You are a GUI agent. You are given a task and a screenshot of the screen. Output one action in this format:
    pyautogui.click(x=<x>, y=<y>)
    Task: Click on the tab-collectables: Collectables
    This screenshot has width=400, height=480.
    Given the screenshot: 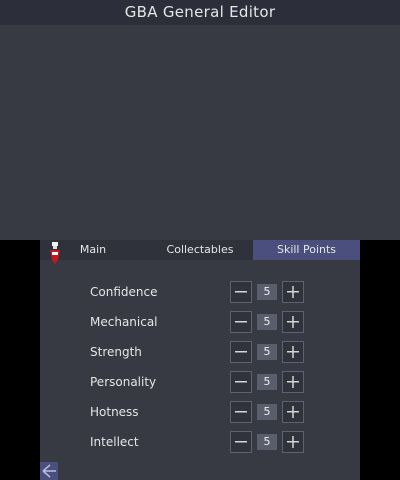 What is the action you would take?
    pyautogui.click(x=200, y=250)
    